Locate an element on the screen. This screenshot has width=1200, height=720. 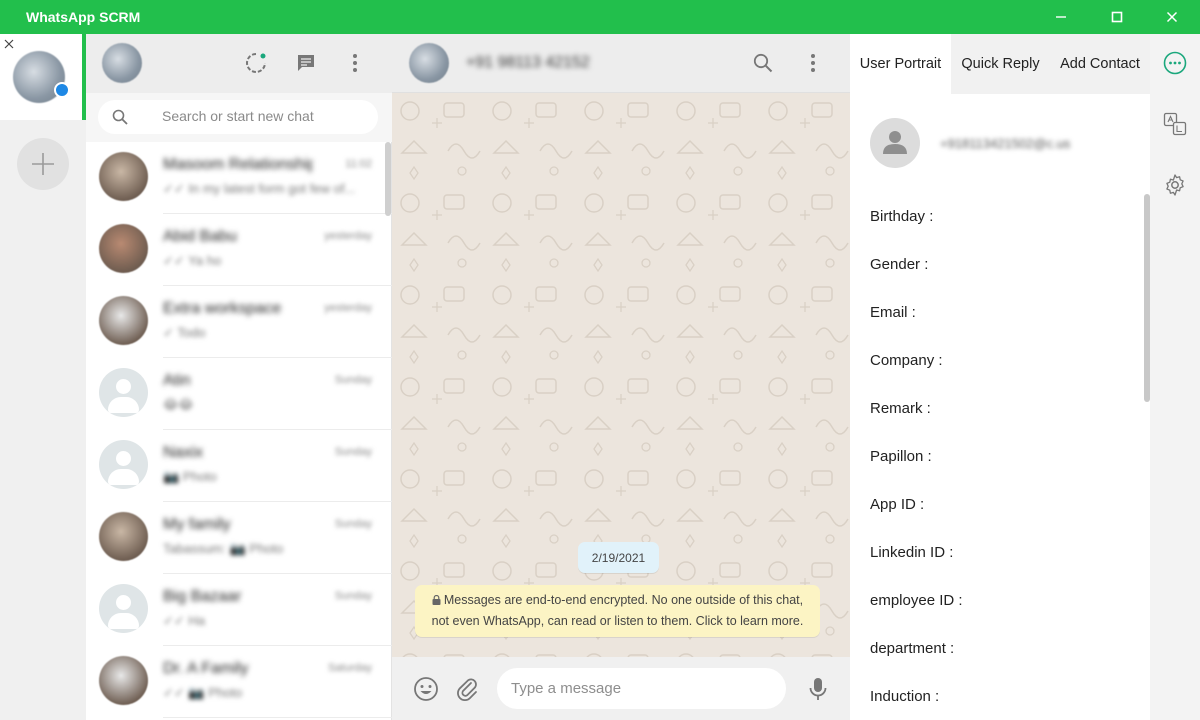
search-box is located at coordinates (238, 117).